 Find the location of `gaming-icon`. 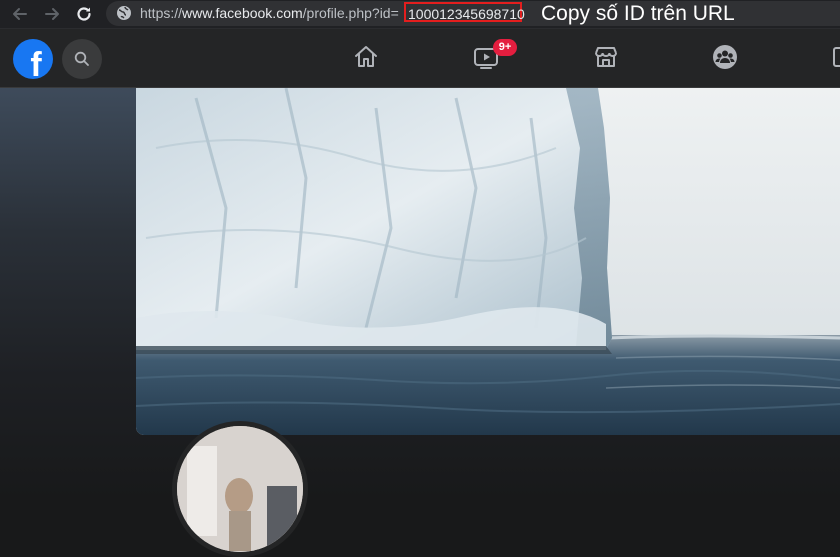

gaming-icon is located at coordinates (836, 57).